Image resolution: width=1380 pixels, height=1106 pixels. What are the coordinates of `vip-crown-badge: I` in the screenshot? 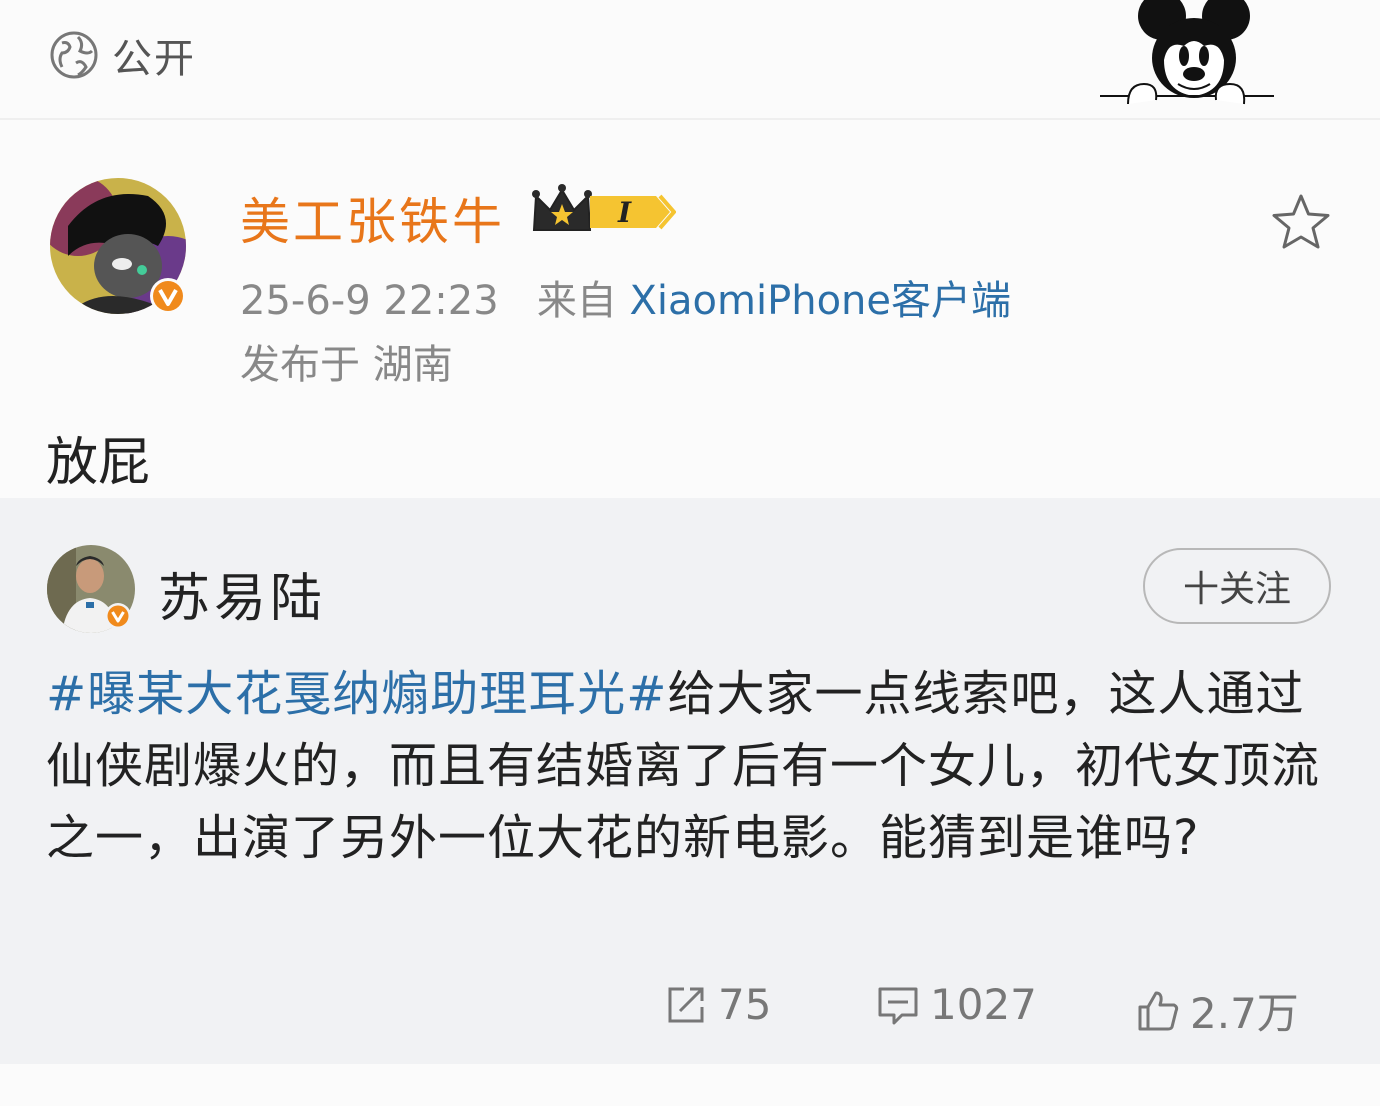 It's located at (604, 210).